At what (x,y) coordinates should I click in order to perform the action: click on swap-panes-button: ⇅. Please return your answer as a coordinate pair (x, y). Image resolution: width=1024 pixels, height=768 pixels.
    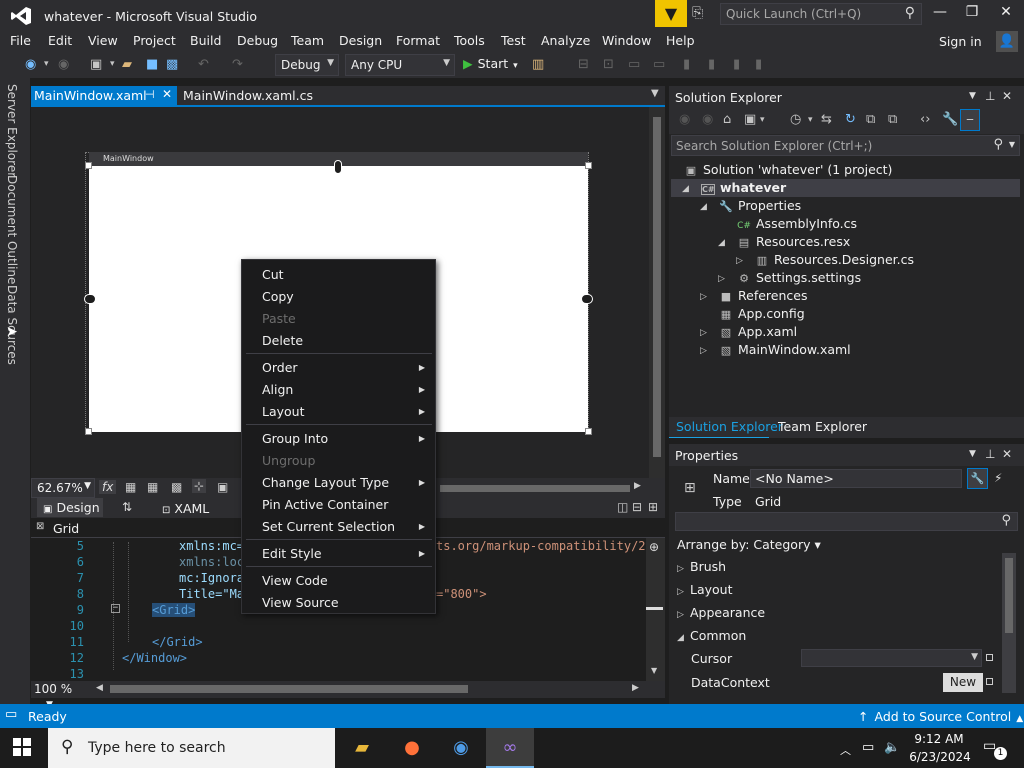
    Looking at the image, I should click on (127, 507).